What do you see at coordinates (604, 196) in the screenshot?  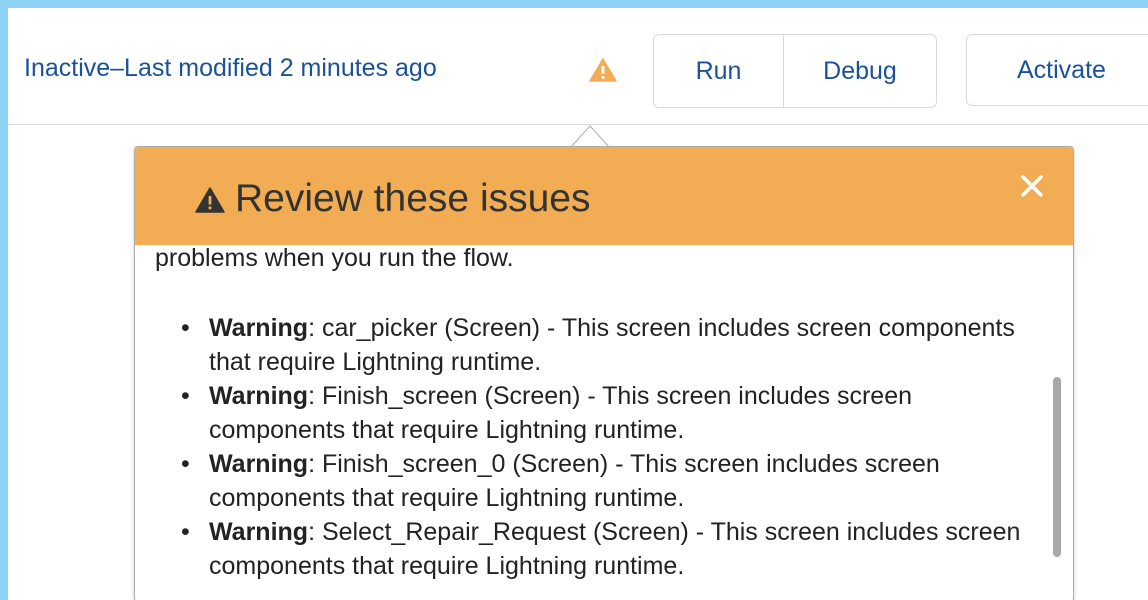 I see `popover-header: Review these issues` at bounding box center [604, 196].